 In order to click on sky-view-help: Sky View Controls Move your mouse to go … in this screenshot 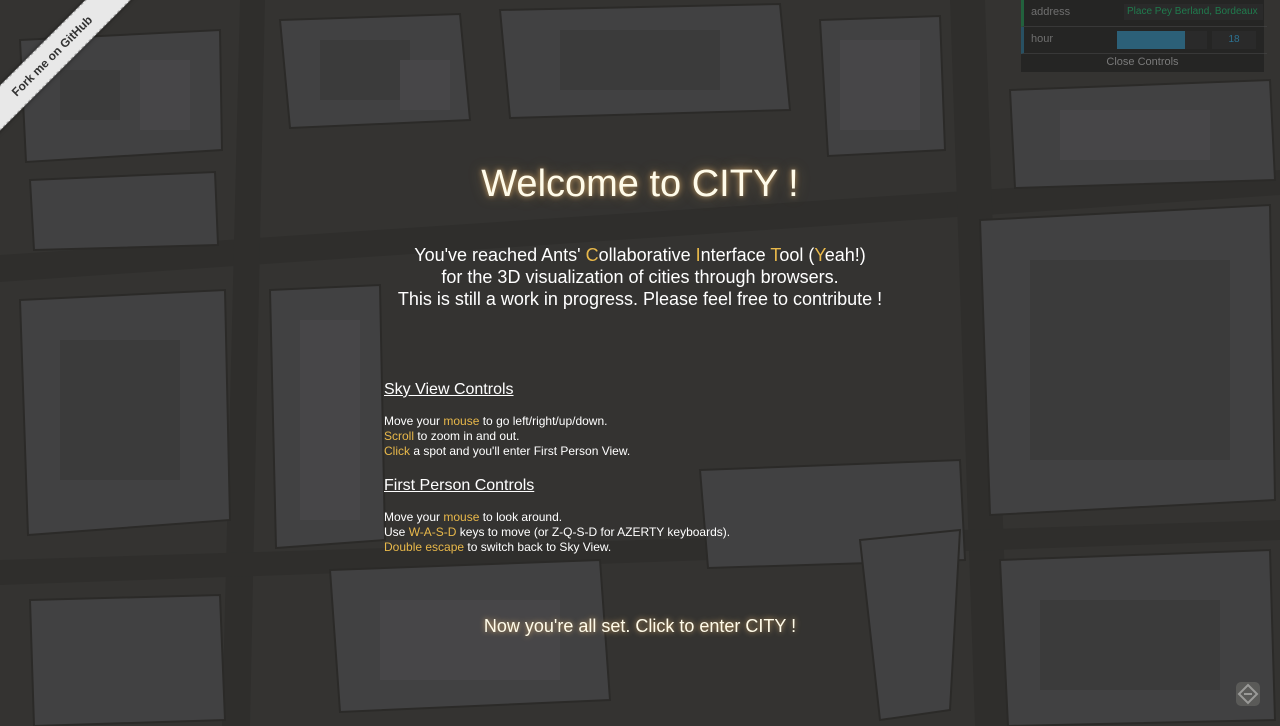, I will do `click(644, 419)`.